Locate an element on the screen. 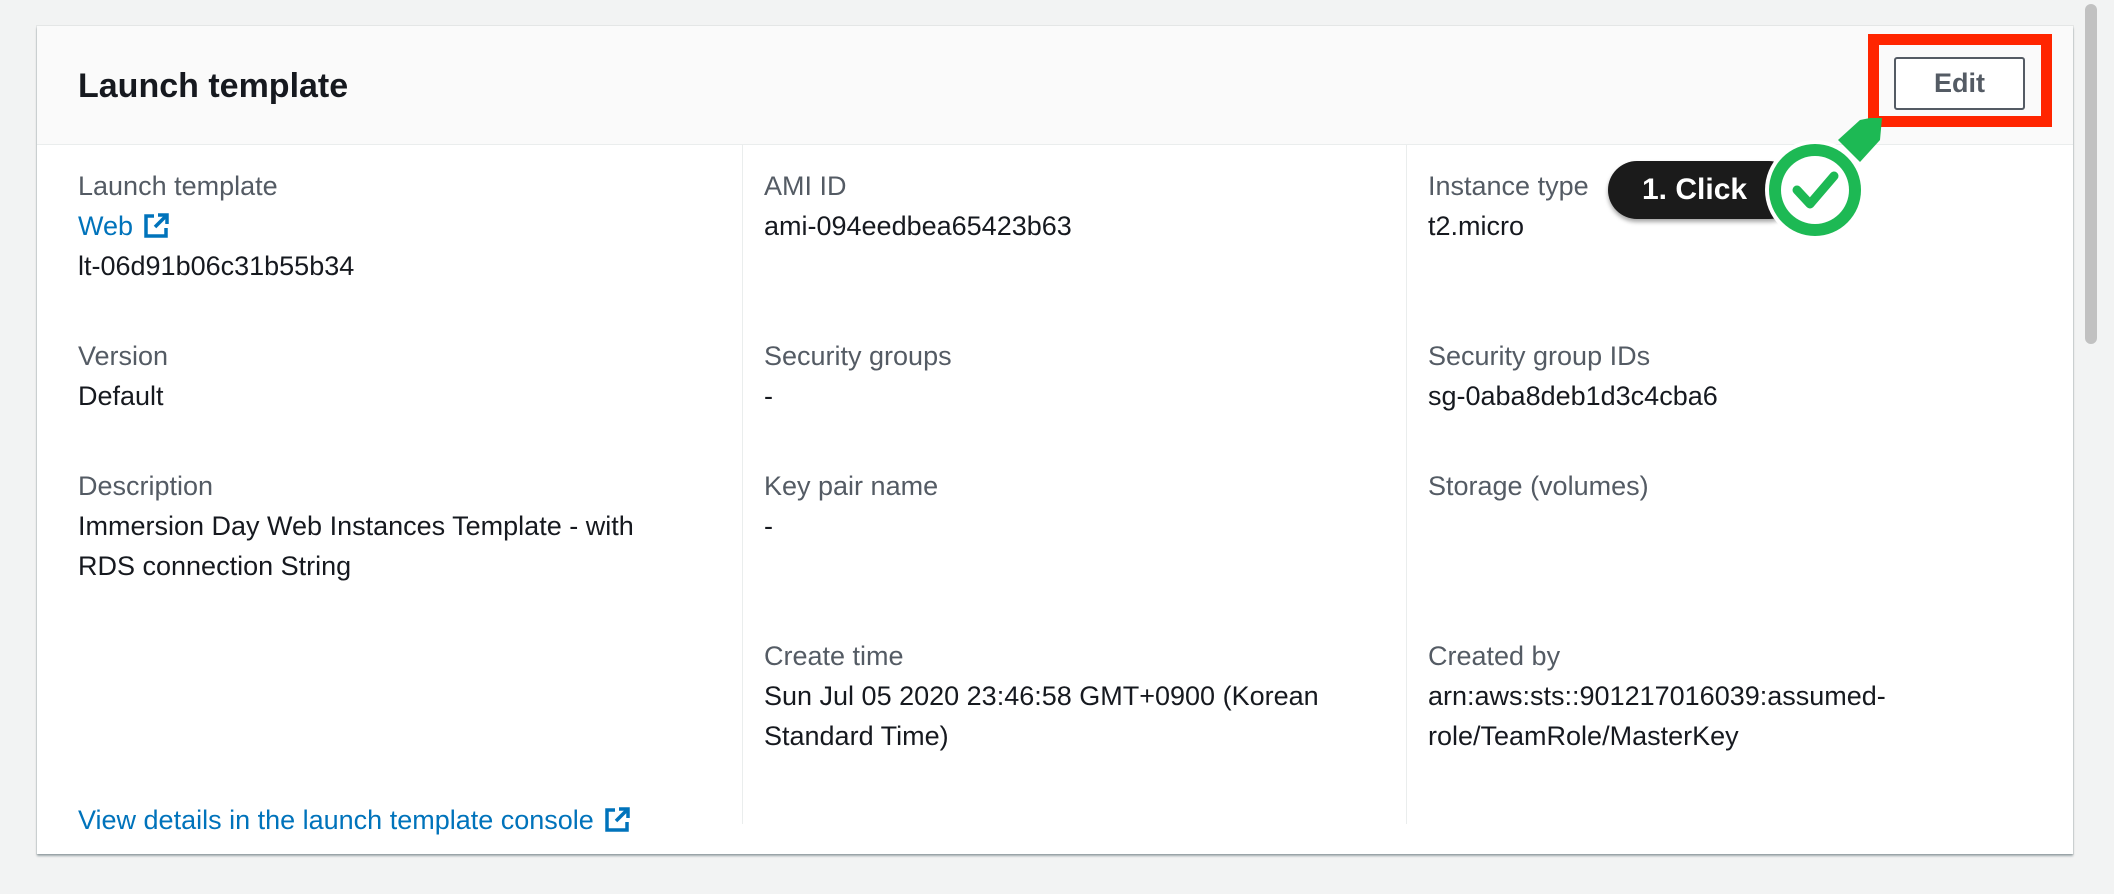  field-value: lt-06d91b06c31b55b34 is located at coordinates (216, 266).